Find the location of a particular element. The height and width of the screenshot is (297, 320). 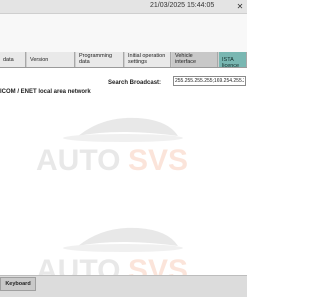

search-broadcast-input is located at coordinates (209, 81).